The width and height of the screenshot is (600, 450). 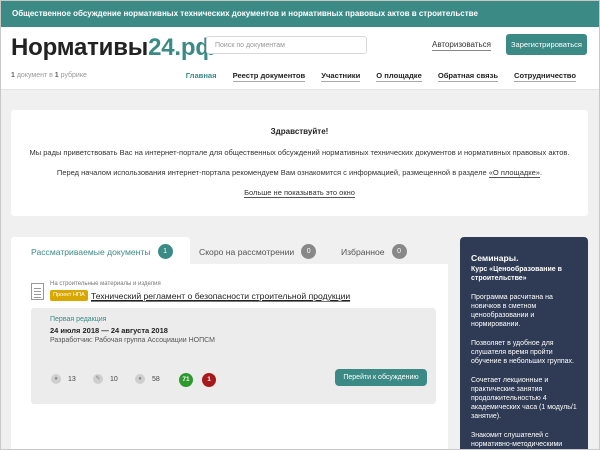 I want to click on nav-item-about: О площадке, so click(x=399, y=76).